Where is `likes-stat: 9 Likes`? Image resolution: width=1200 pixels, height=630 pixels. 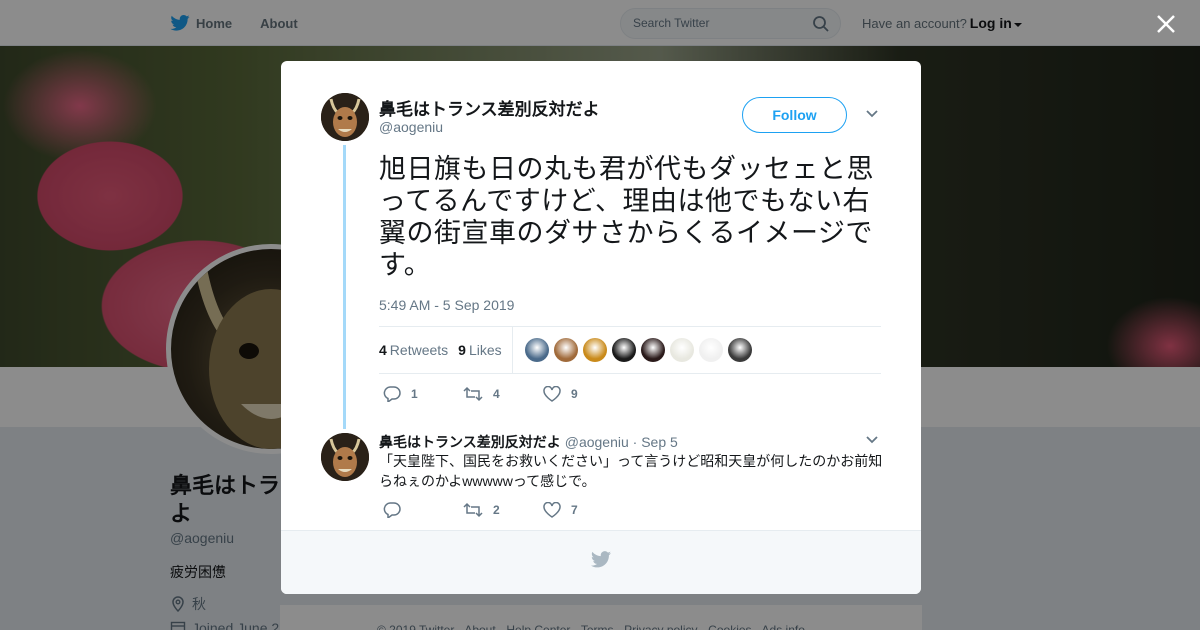 likes-stat: 9 Likes is located at coordinates (479, 350).